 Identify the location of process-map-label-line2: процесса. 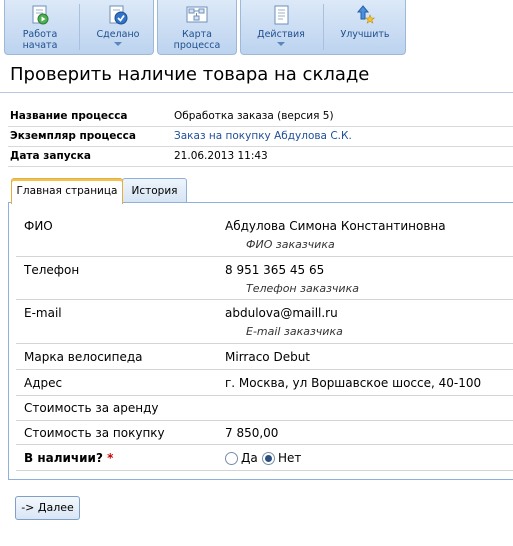
(197, 45).